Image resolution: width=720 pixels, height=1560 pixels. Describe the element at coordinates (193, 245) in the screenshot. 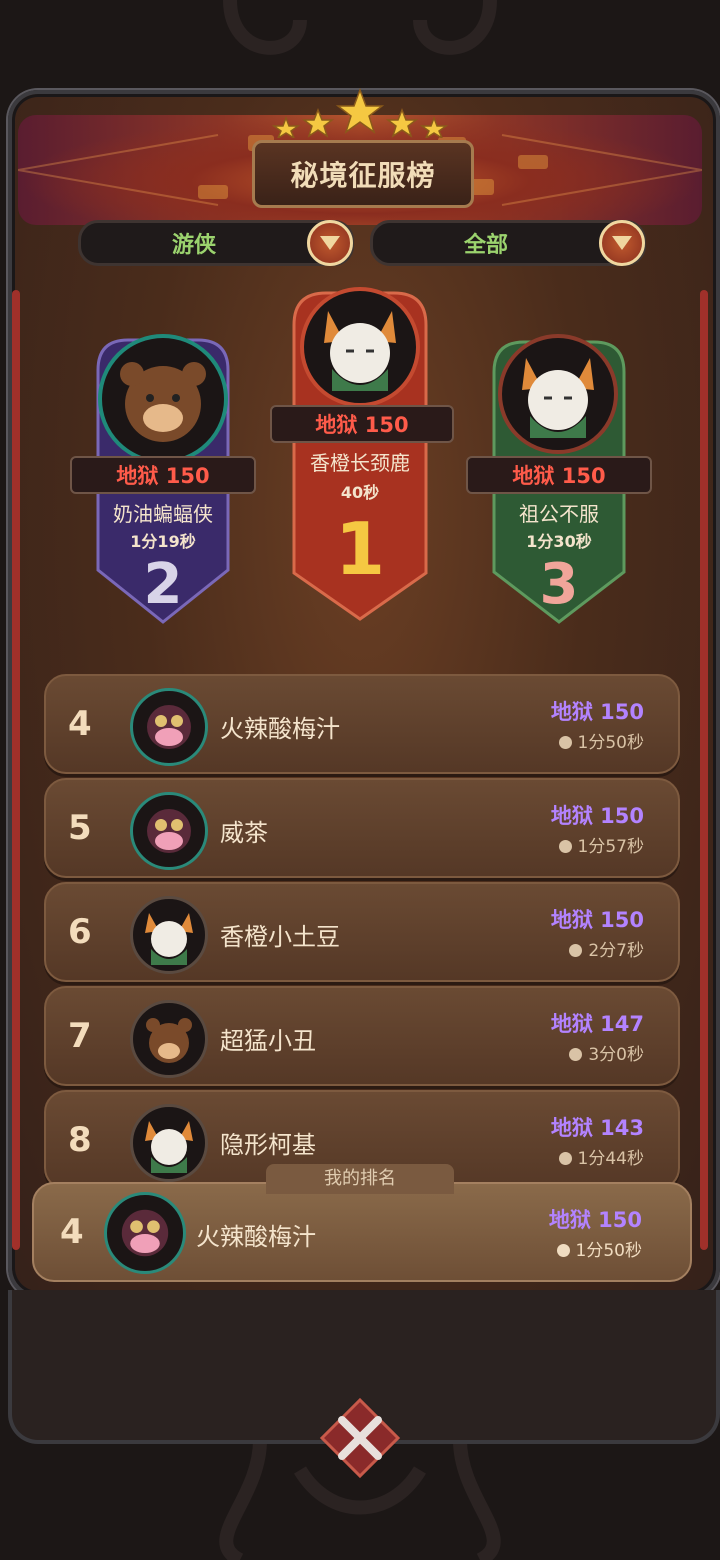

I see `class-filter-label: 游侠` at that location.